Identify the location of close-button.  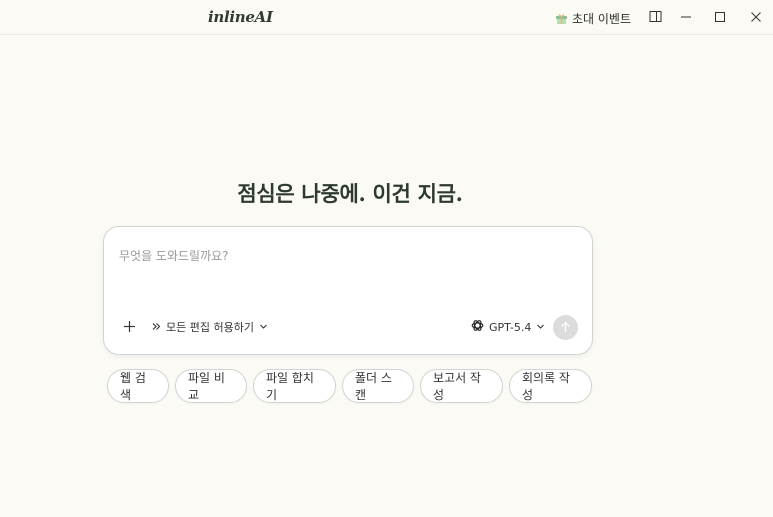
(756, 17).